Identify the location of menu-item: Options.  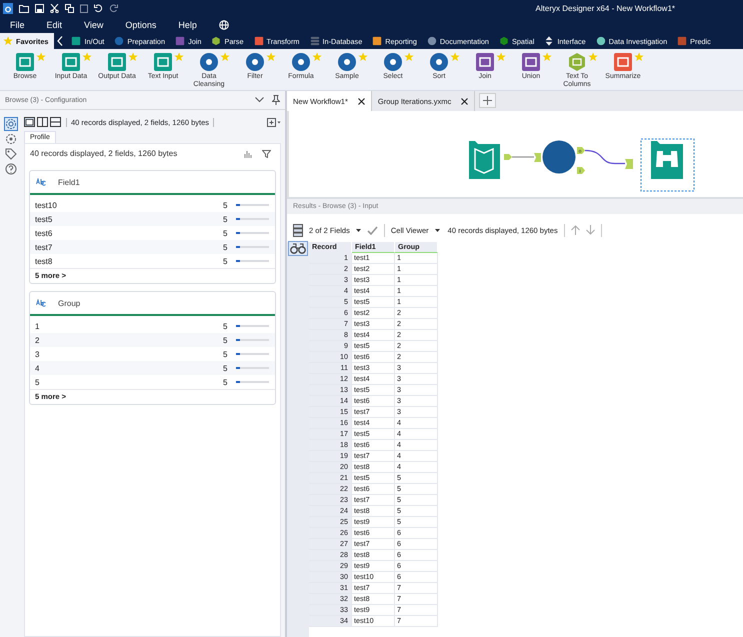
(140, 25).